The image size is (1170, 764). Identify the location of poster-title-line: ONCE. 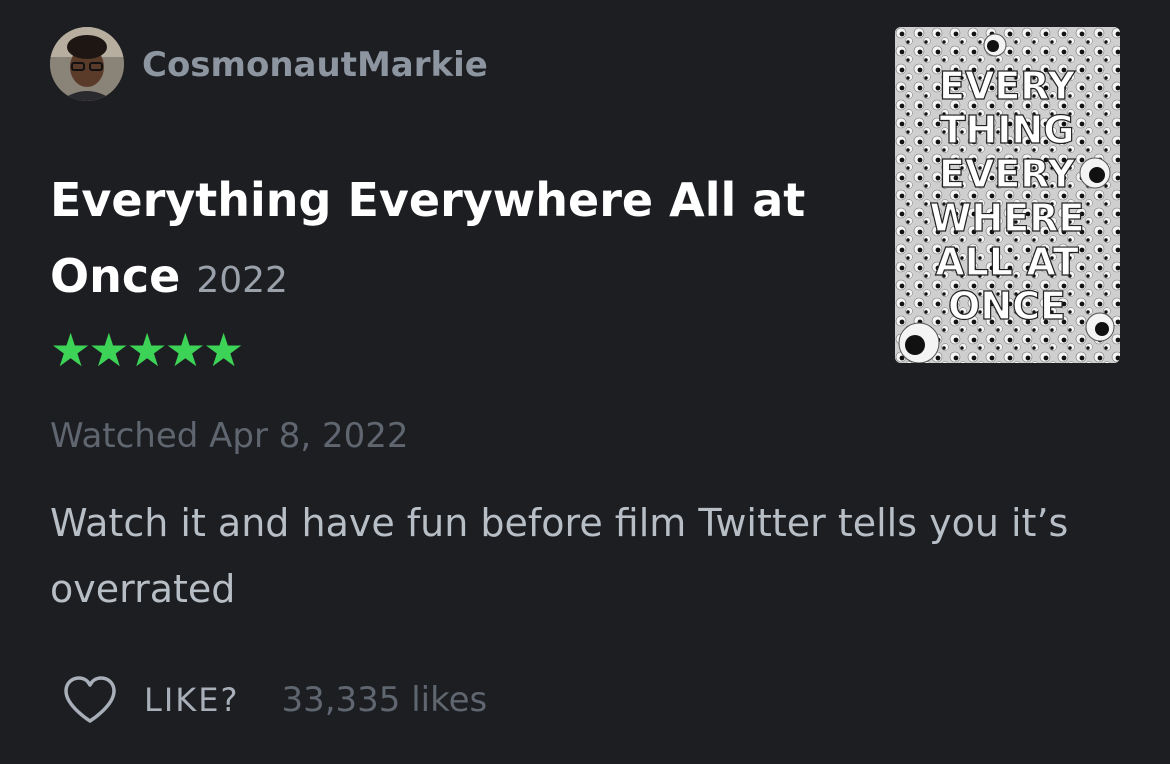
(1007, 306).